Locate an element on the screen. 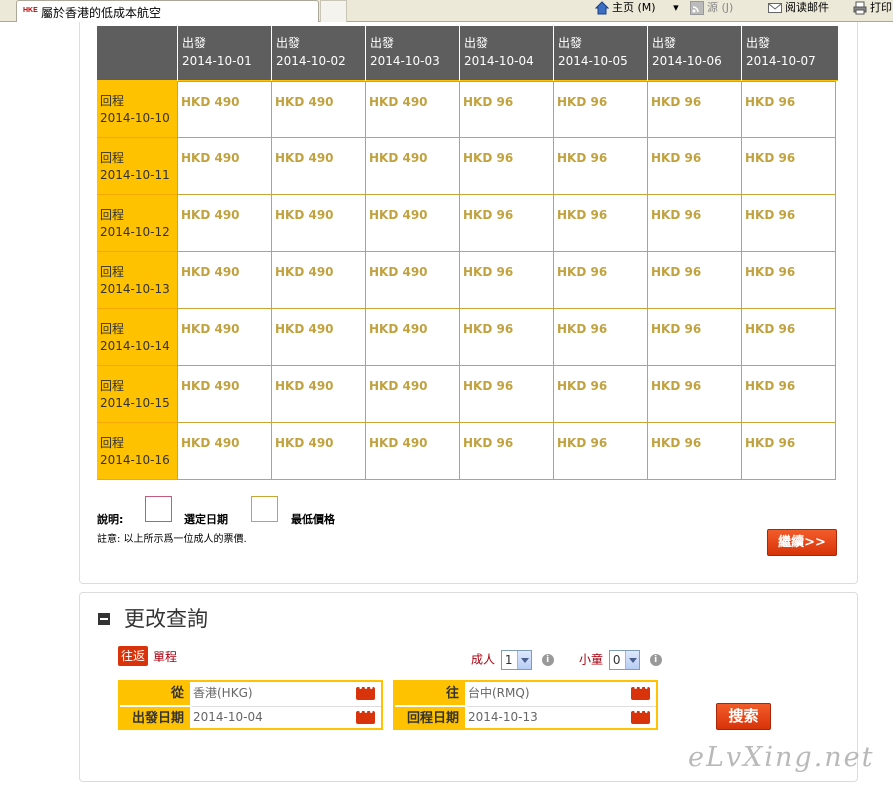  adult-select: 1 is located at coordinates (516, 660).